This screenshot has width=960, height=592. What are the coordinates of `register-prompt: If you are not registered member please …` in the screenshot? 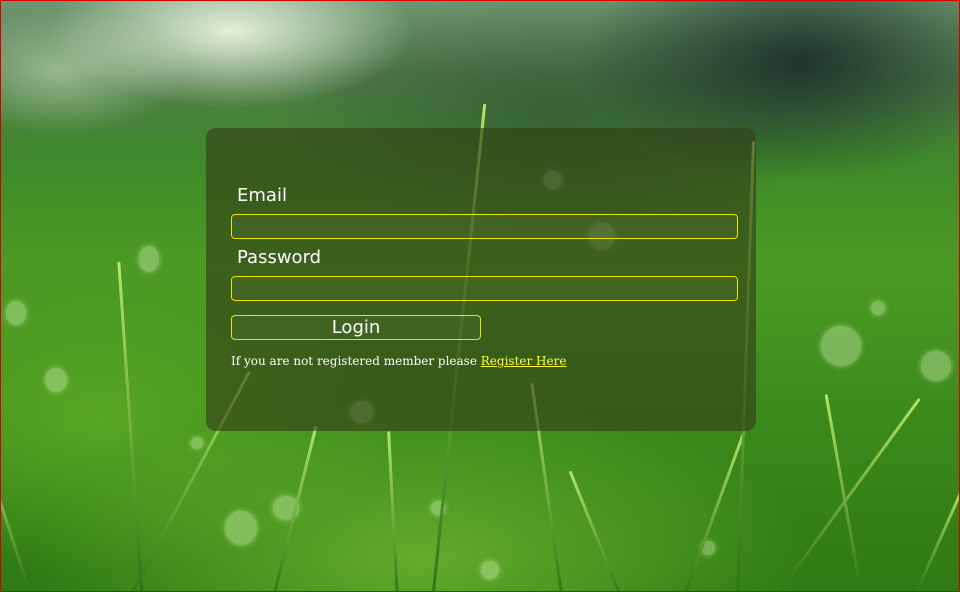 It's located at (398, 361).